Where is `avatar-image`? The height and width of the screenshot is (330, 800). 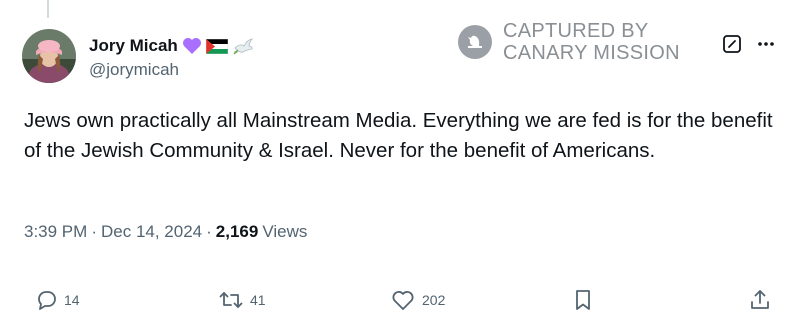 avatar-image is located at coordinates (49, 56).